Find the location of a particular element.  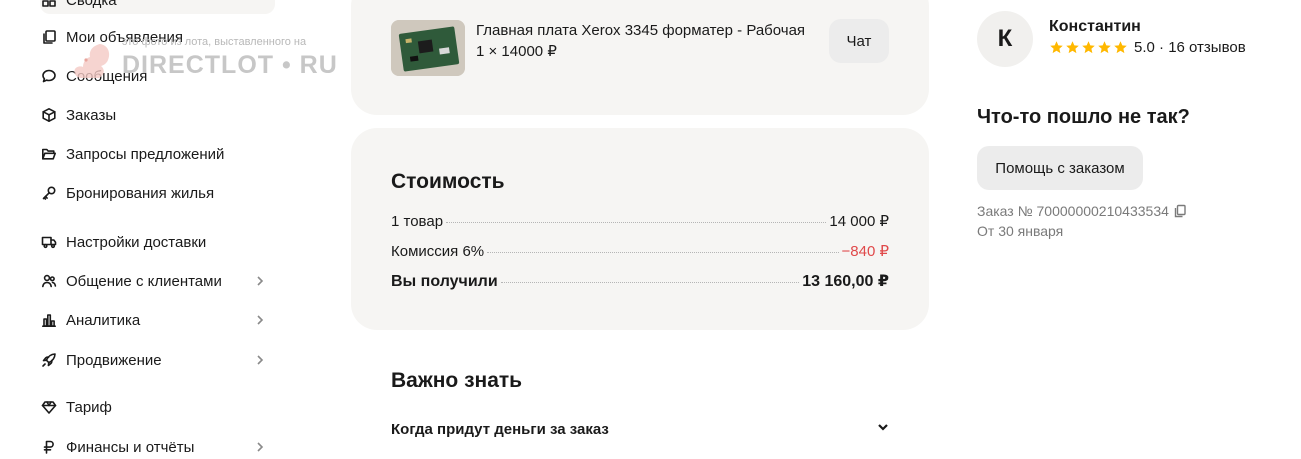

truck-icon is located at coordinates (49, 242).